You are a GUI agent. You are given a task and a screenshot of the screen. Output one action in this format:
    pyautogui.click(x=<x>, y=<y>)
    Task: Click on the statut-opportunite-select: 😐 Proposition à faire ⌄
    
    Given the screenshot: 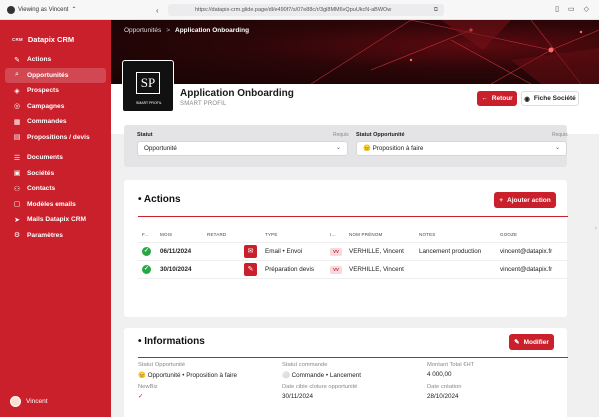 What is the action you would take?
    pyautogui.click(x=461, y=148)
    